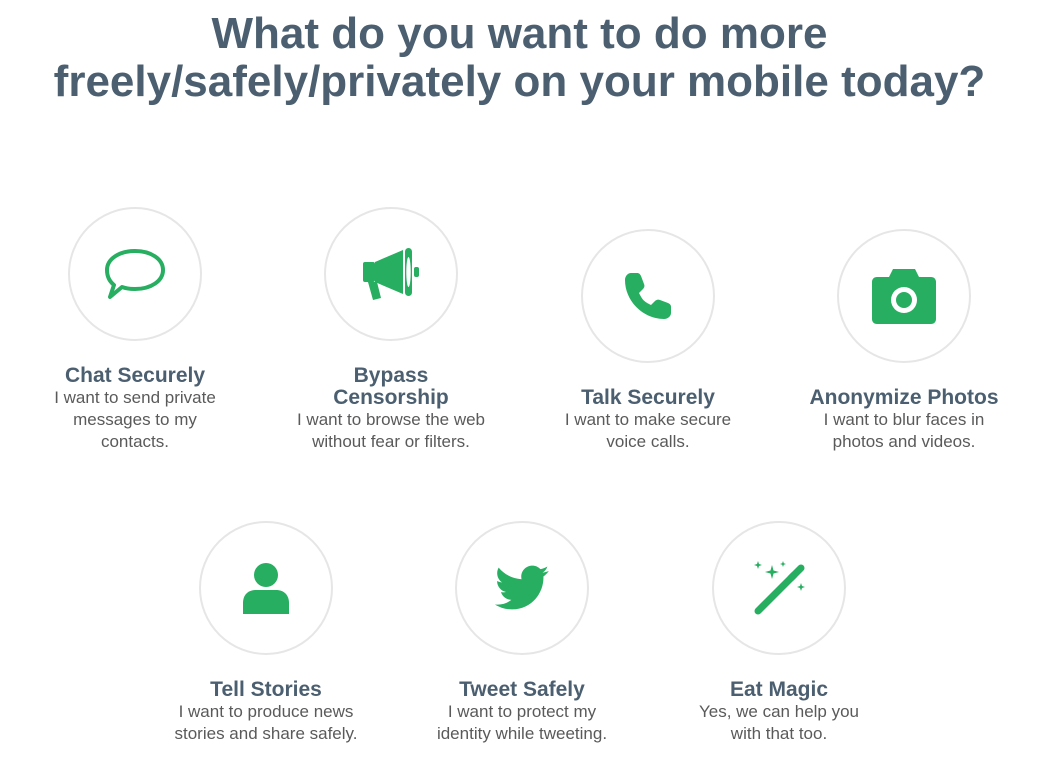  I want to click on option-title: Tweet Safely, so click(522, 689).